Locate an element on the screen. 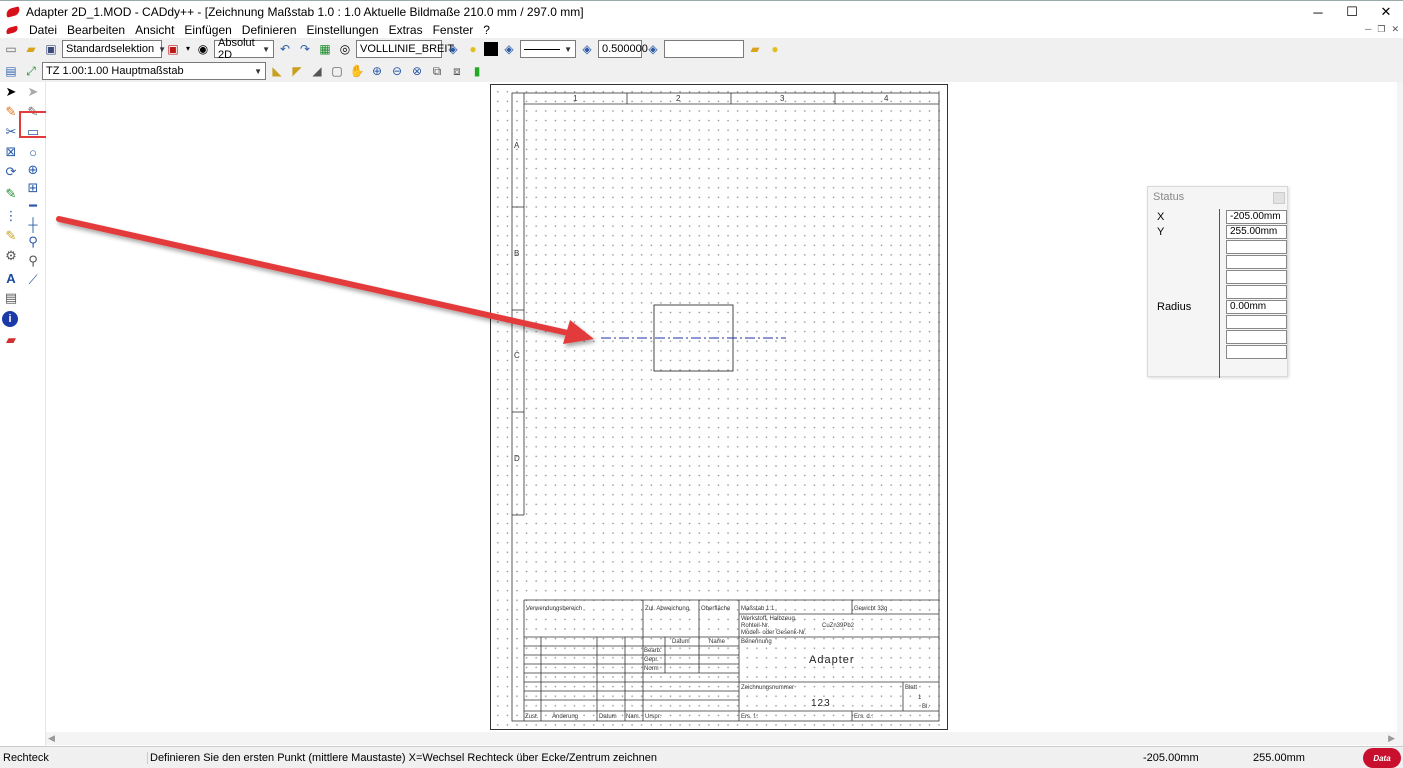  tb-werkstoff: Werkstoff, Halbzeug is located at coordinates (768, 619).